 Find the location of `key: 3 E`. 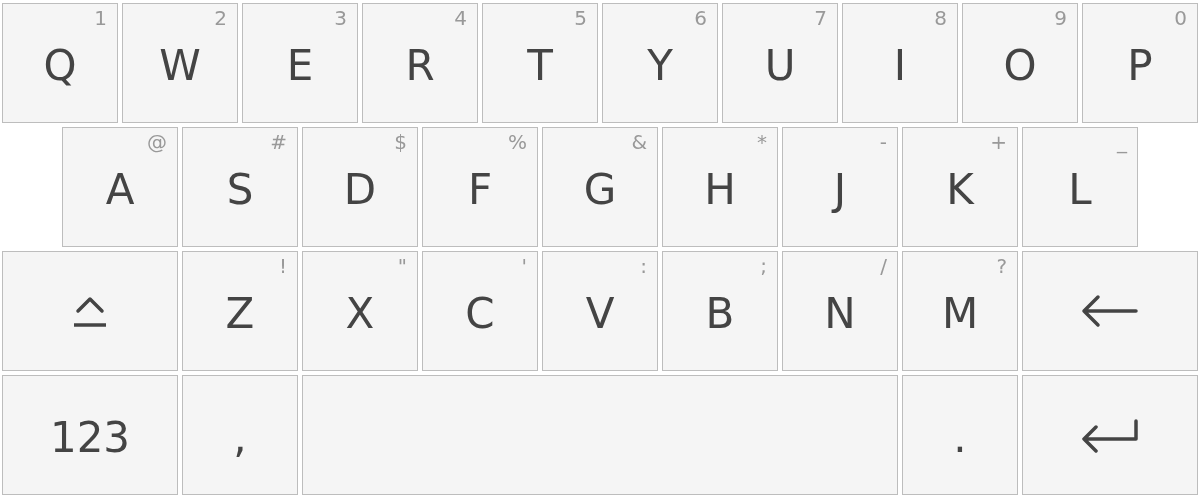

key: 3 E is located at coordinates (300, 63).